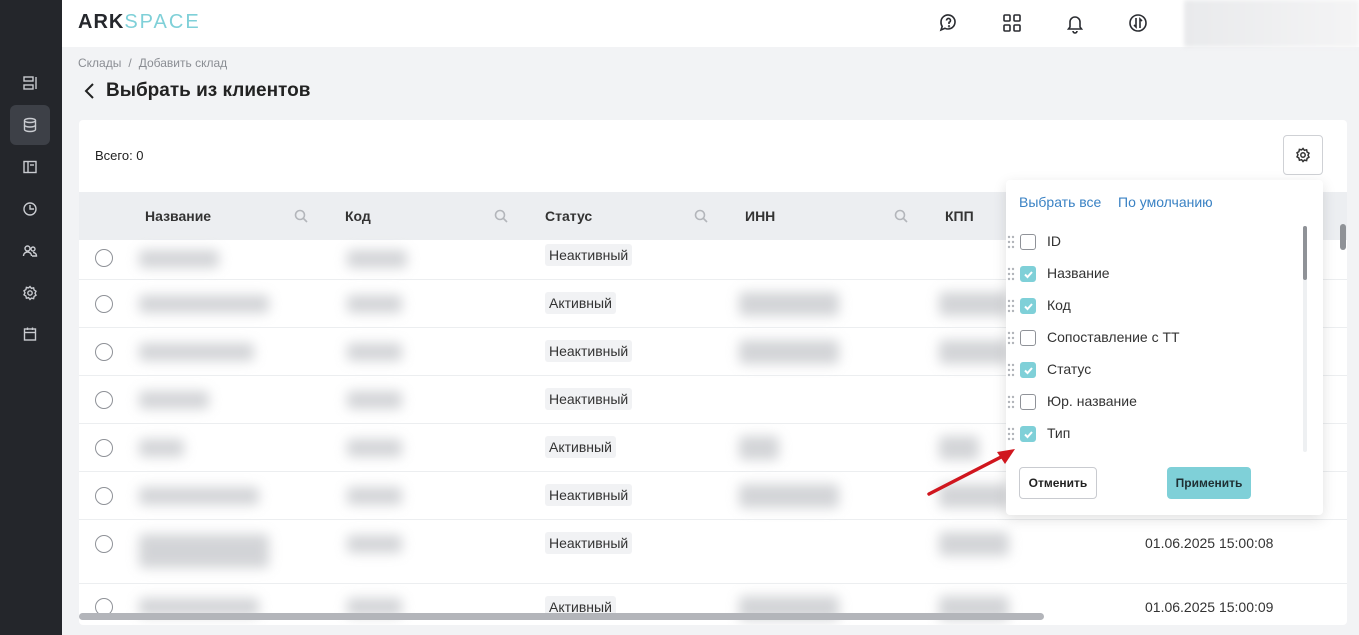 The image size is (1359, 635). Describe the element at coordinates (1059, 433) in the screenshot. I see `column-option-label: Тип` at that location.